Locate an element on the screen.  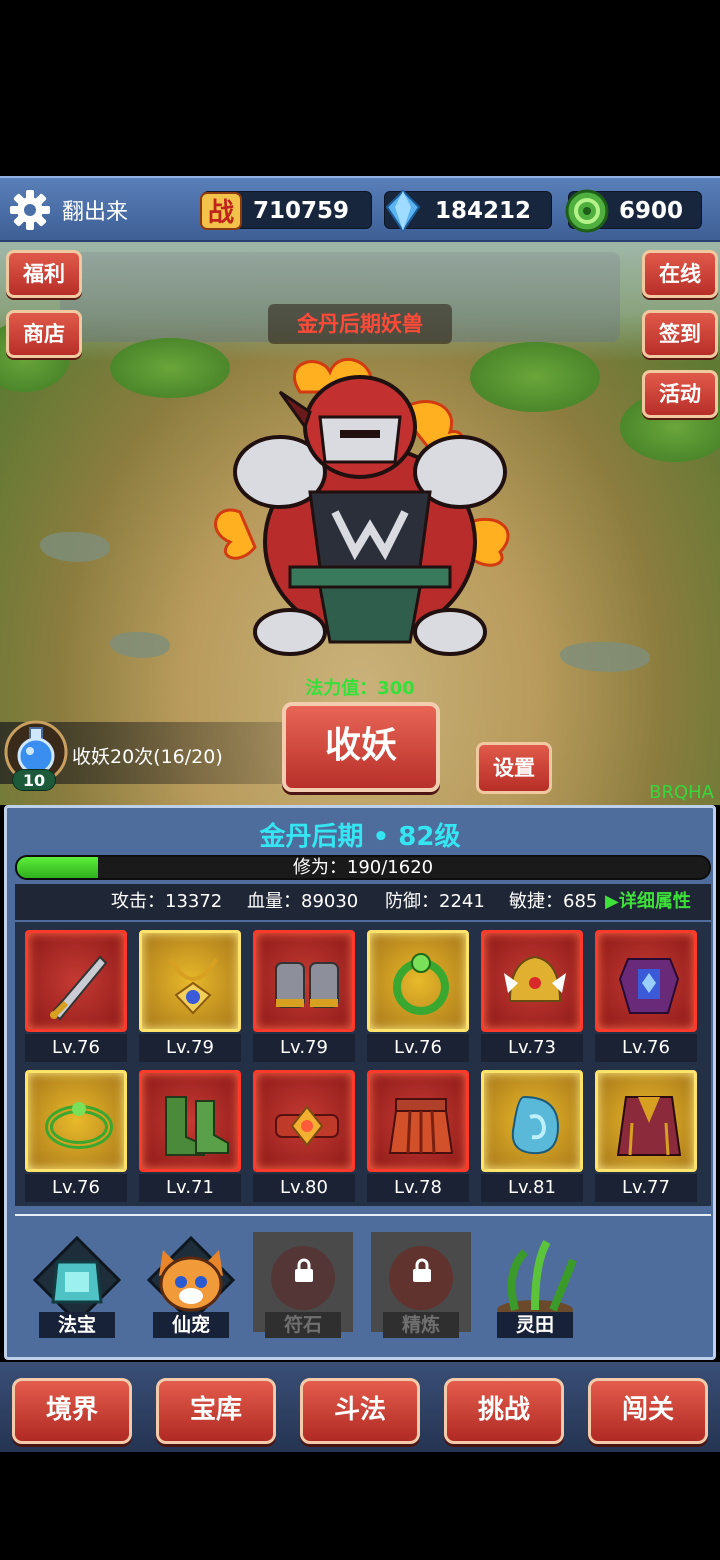
checkin-button: 签到 is located at coordinates (680, 334).